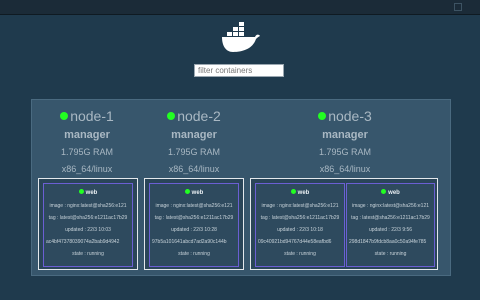 The width and height of the screenshot is (480, 300). I want to click on task-id: 97b5a101641abcd7ad2a90c144b, so click(189, 242).